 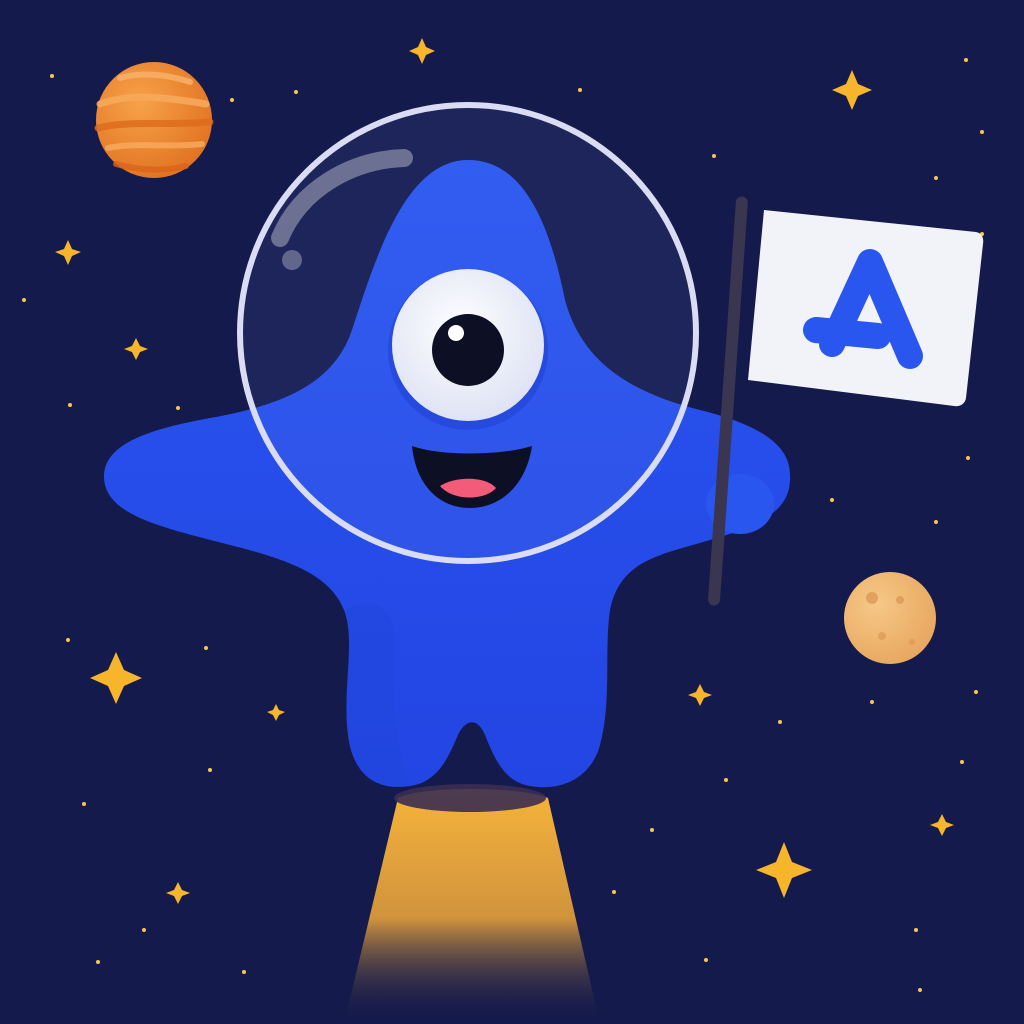 I want to click on planet-icon, so click(x=154, y=120).